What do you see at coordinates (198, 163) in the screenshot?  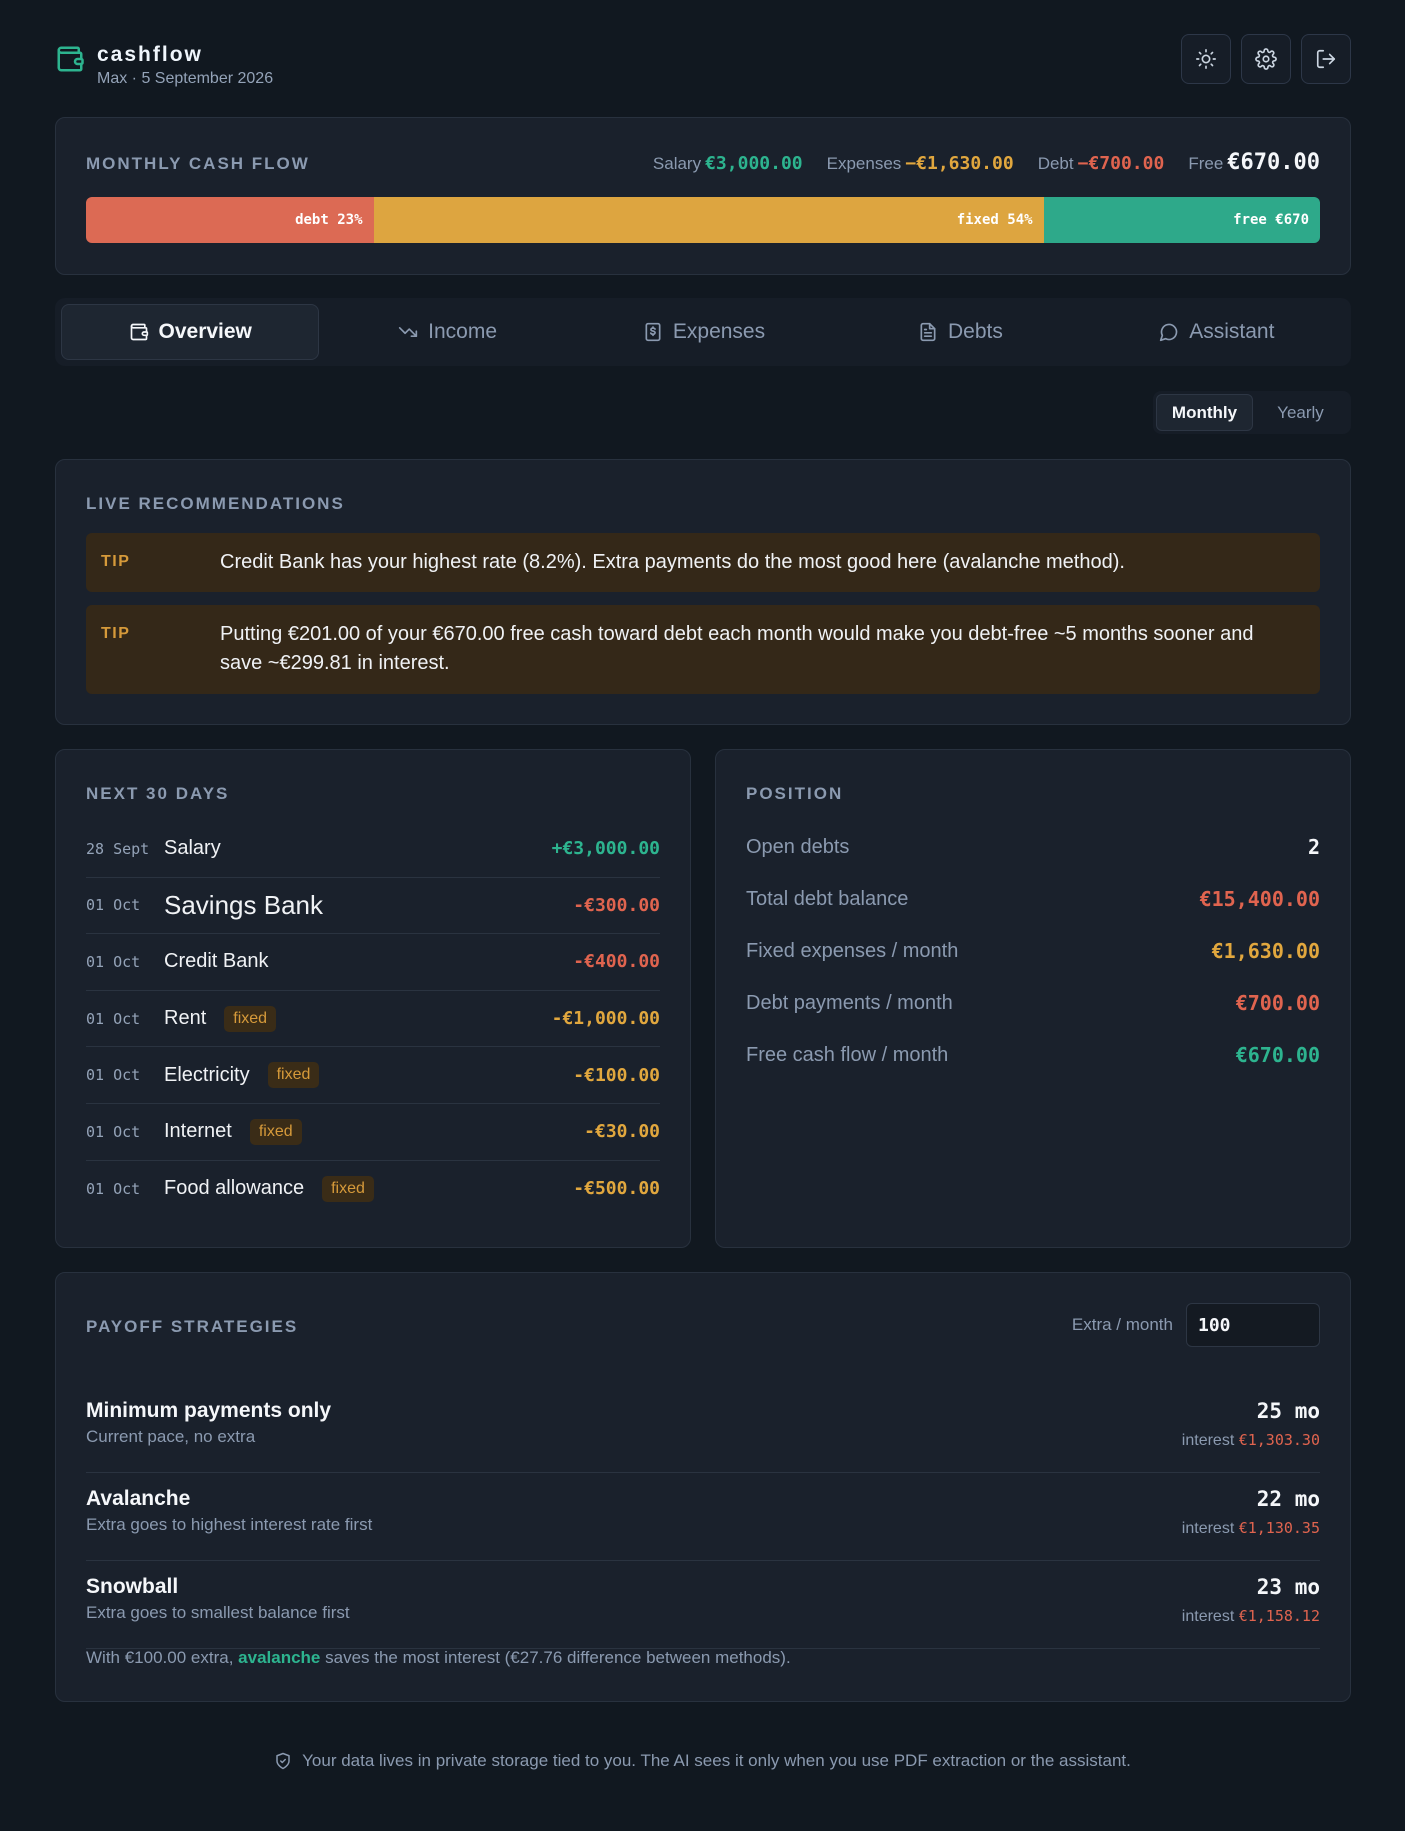 I see `section-title: MONTHLY CASH FLOW` at bounding box center [198, 163].